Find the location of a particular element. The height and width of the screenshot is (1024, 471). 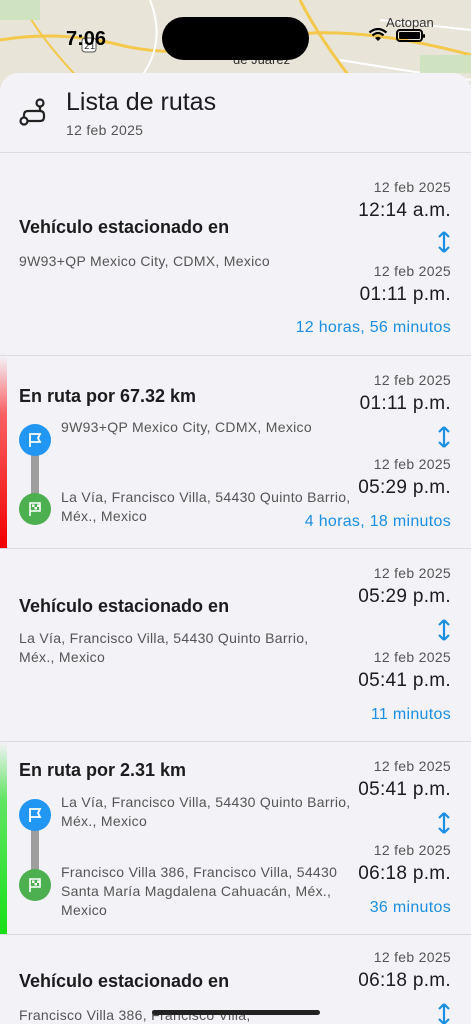

start-time: 05:29 p.m. is located at coordinates (404, 596).